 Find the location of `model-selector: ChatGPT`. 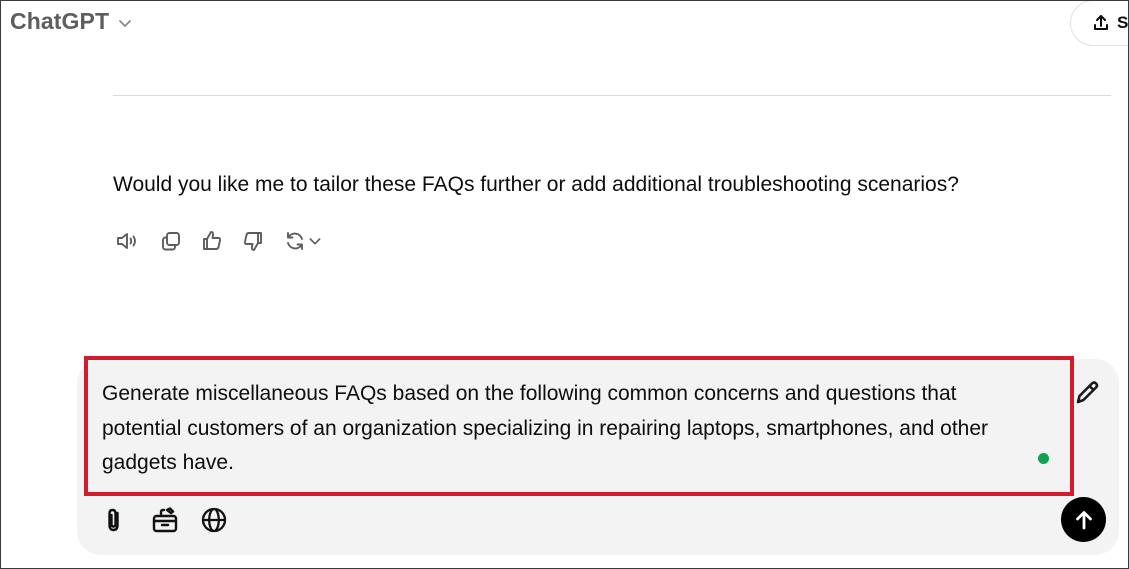

model-selector: ChatGPT is located at coordinates (71, 21).